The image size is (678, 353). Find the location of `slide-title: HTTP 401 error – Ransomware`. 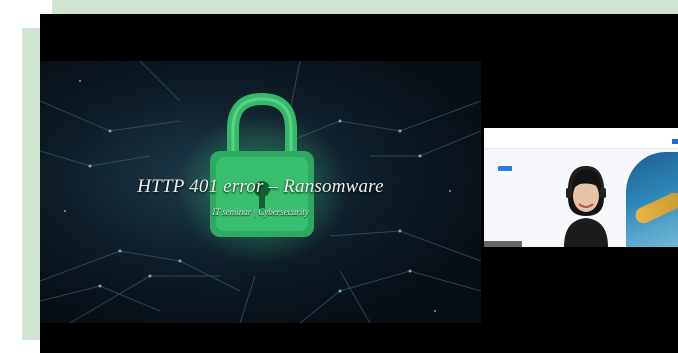

slide-title: HTTP 401 error – Ransomware is located at coordinates (260, 186).